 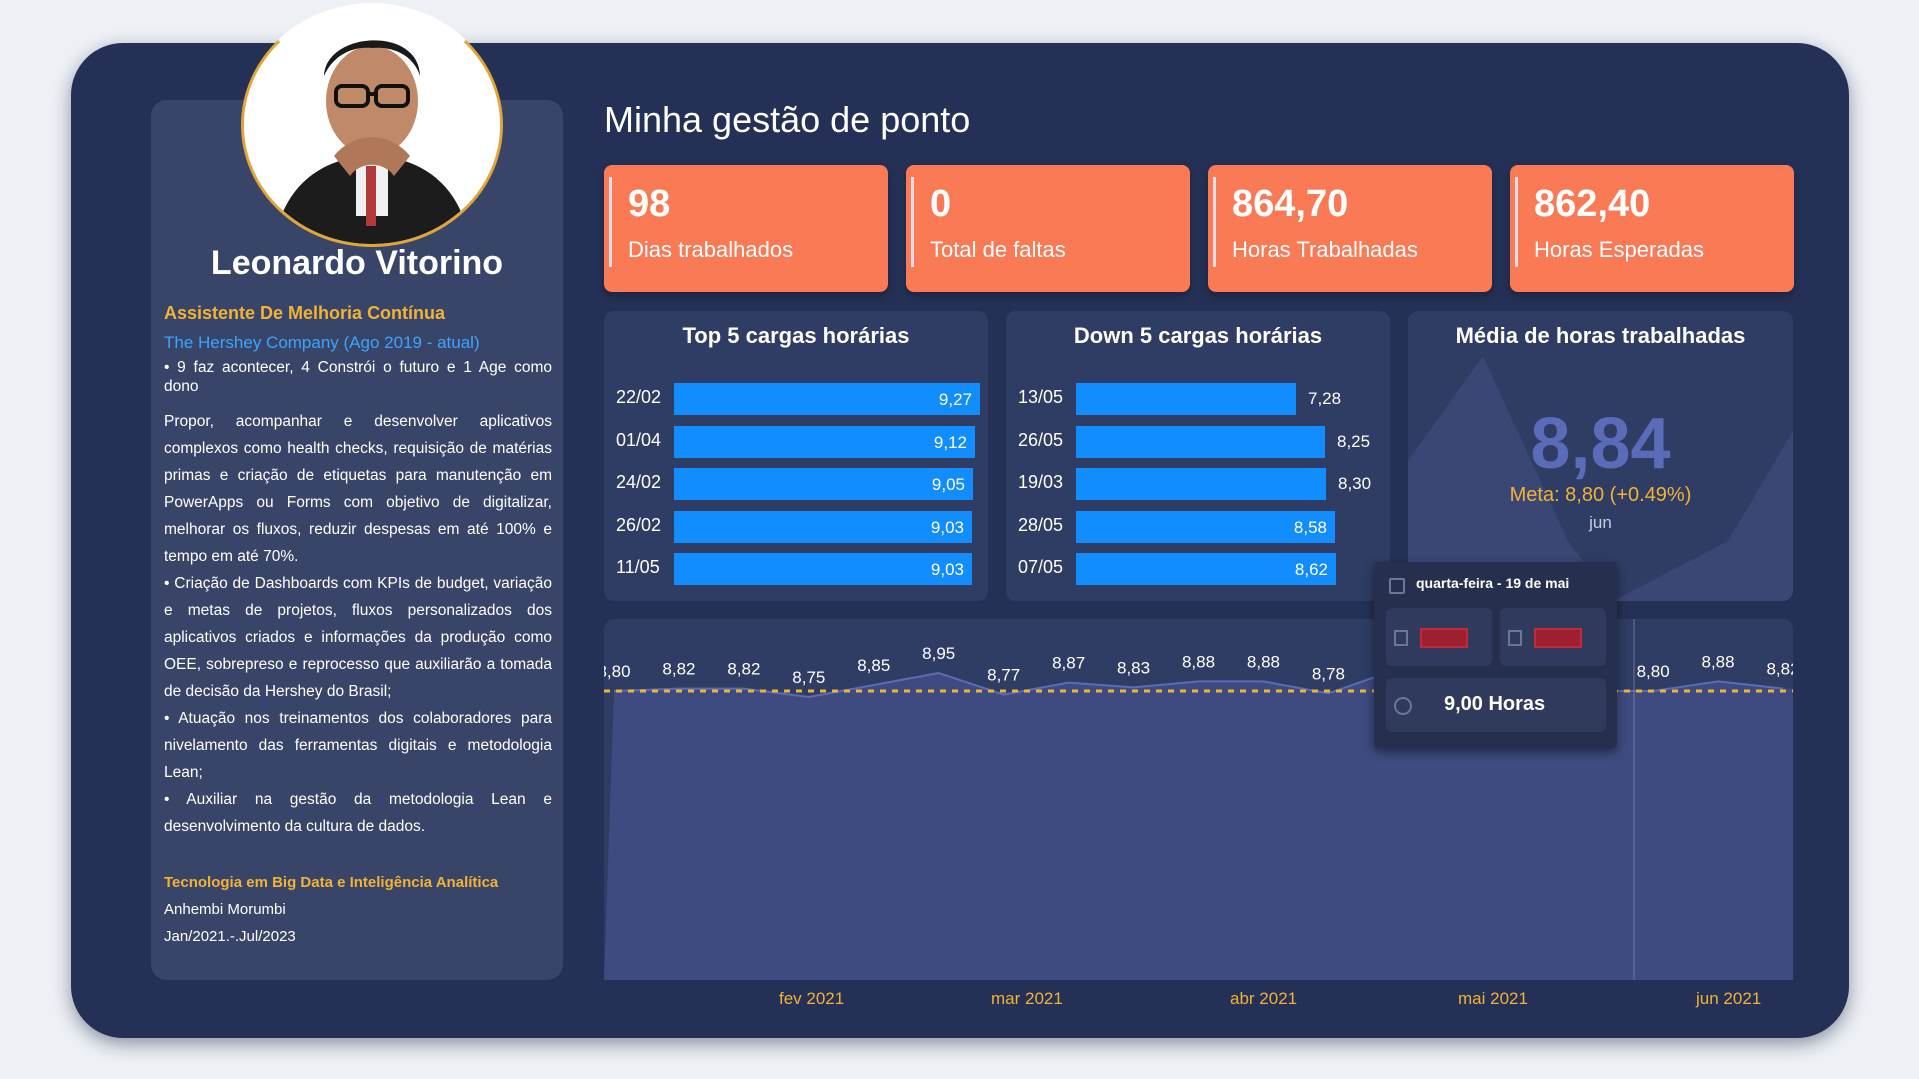 I want to click on rank-value-label: 8,58, so click(x=1310, y=527).